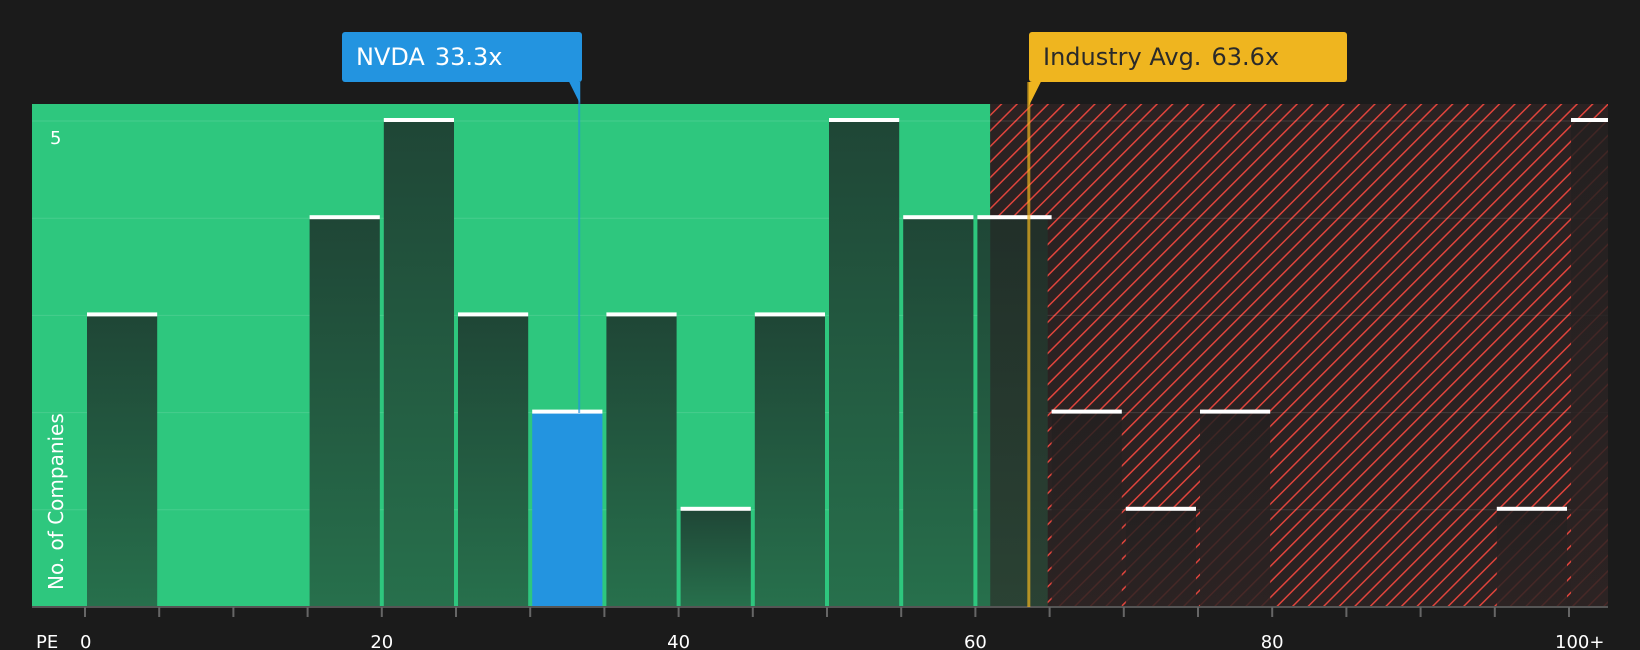  Describe the element at coordinates (55, 138) in the screenshot. I see `y-tick-label: 5` at that location.